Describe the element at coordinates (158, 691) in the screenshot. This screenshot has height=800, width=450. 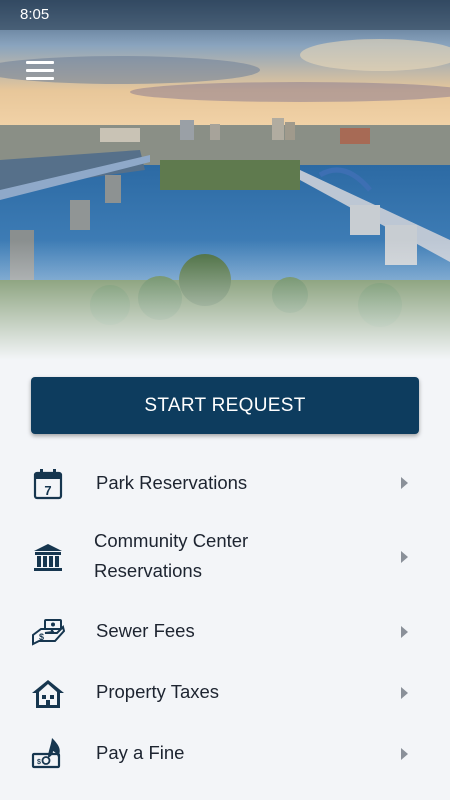
I see `menu-item-label: Property Taxes` at that location.